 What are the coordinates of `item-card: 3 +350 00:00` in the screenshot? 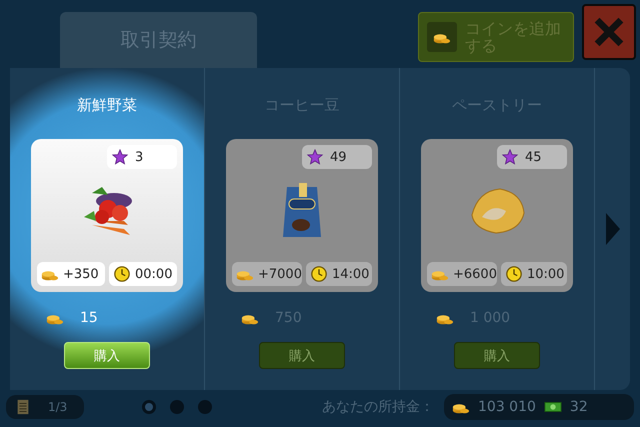 It's located at (107, 215).